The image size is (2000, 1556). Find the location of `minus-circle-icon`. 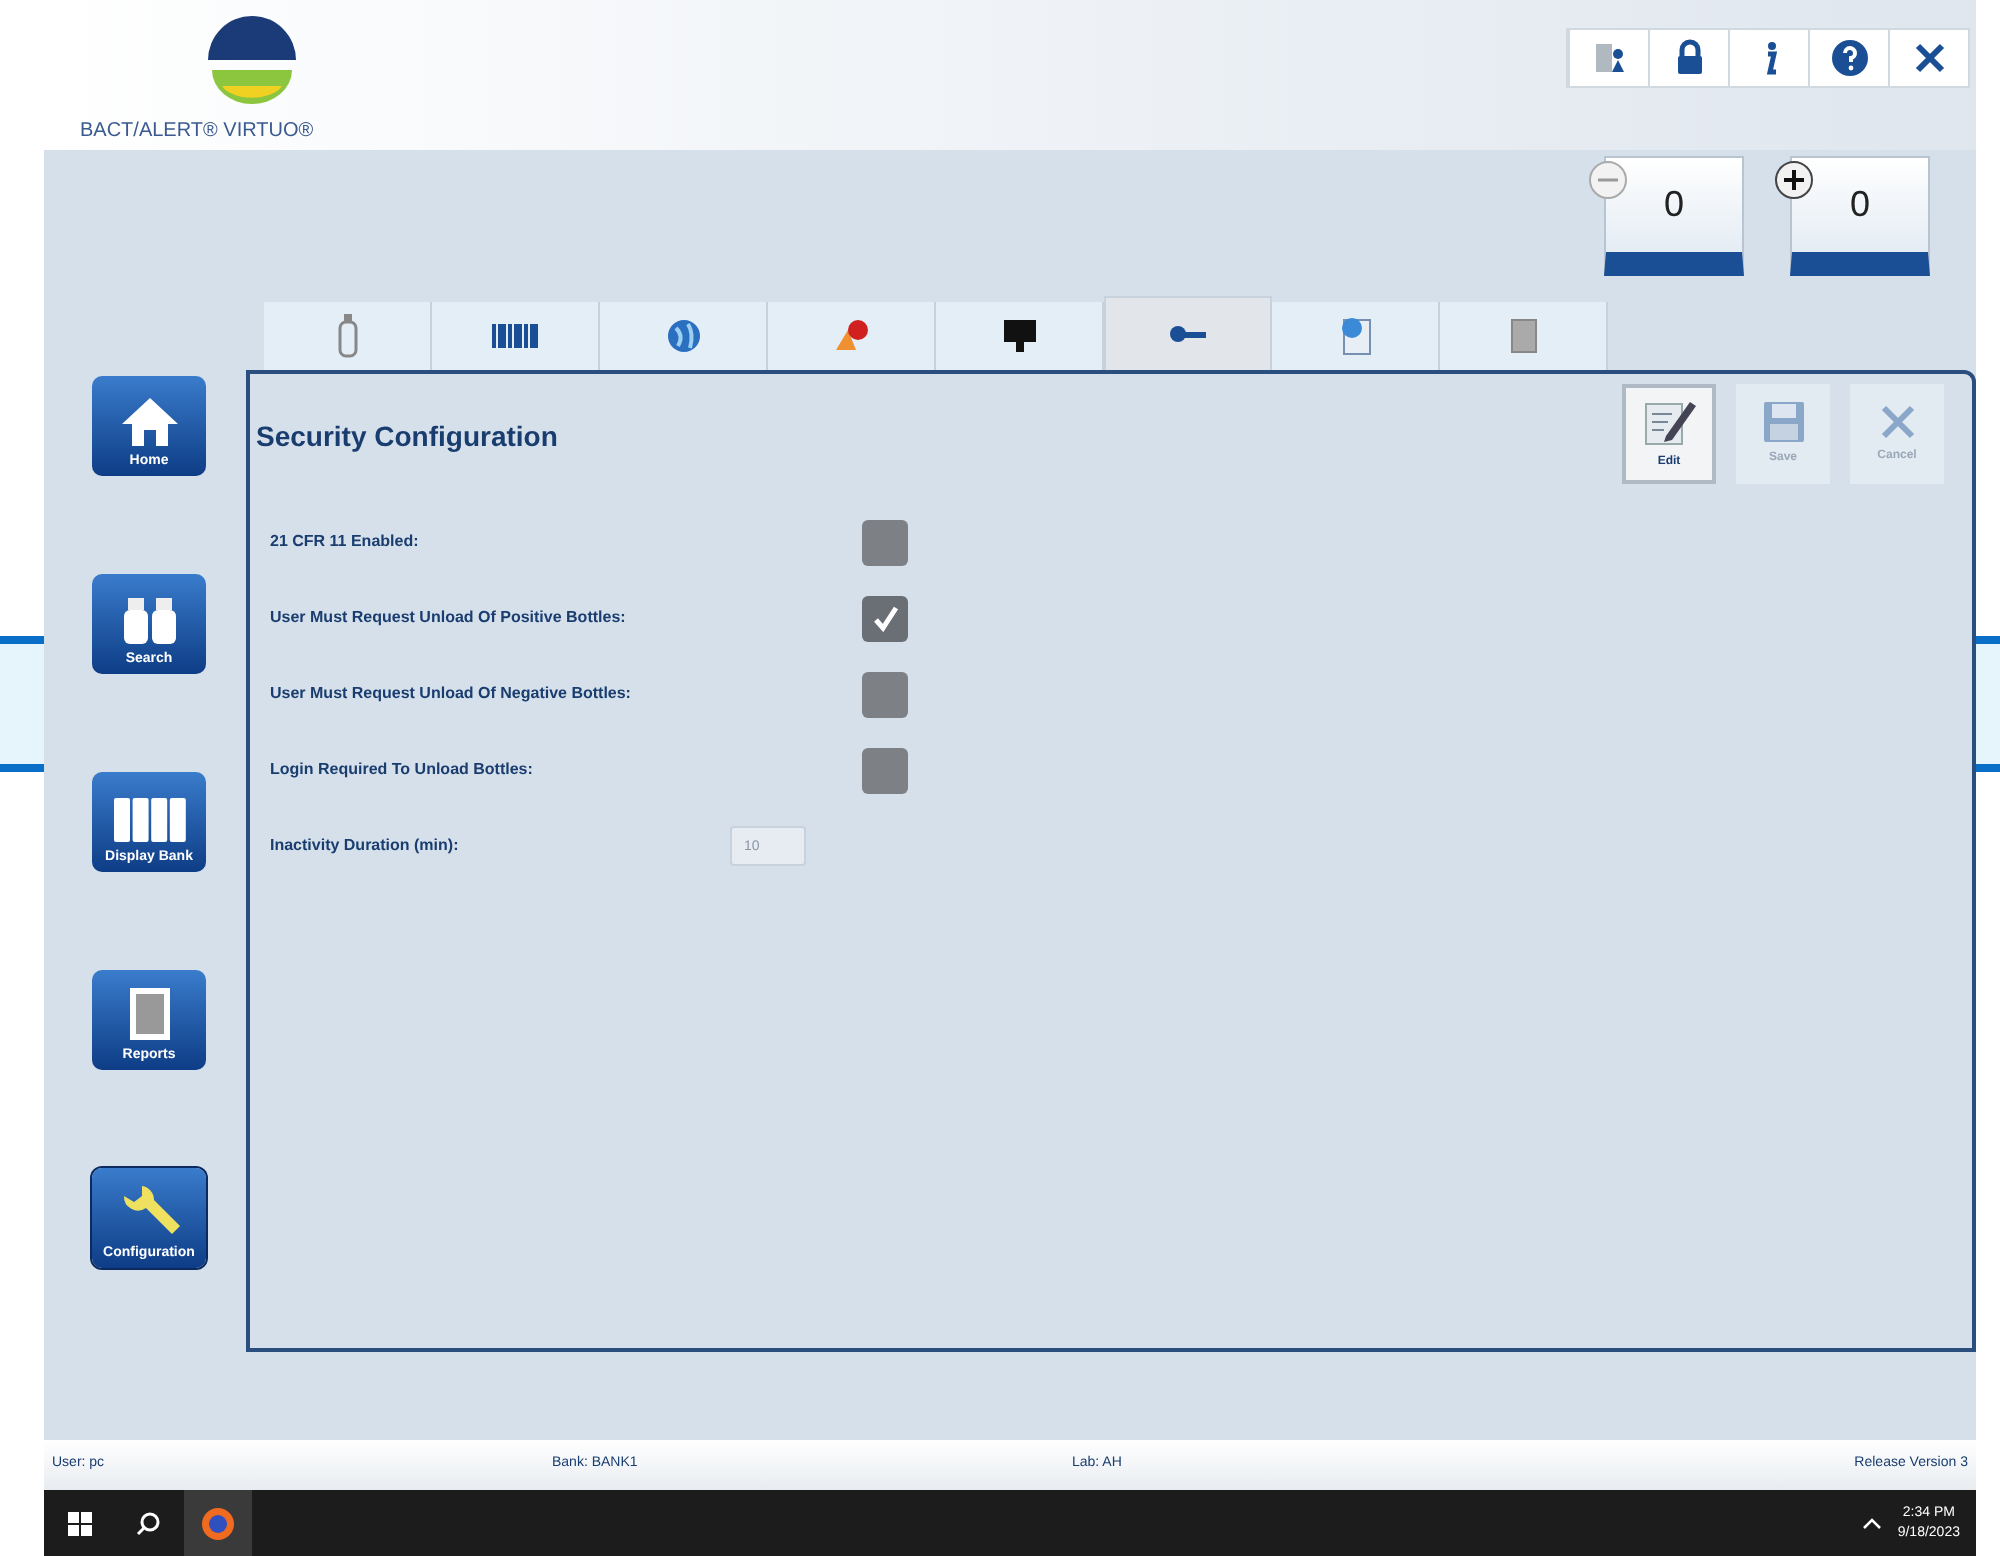

minus-circle-icon is located at coordinates (1608, 180).